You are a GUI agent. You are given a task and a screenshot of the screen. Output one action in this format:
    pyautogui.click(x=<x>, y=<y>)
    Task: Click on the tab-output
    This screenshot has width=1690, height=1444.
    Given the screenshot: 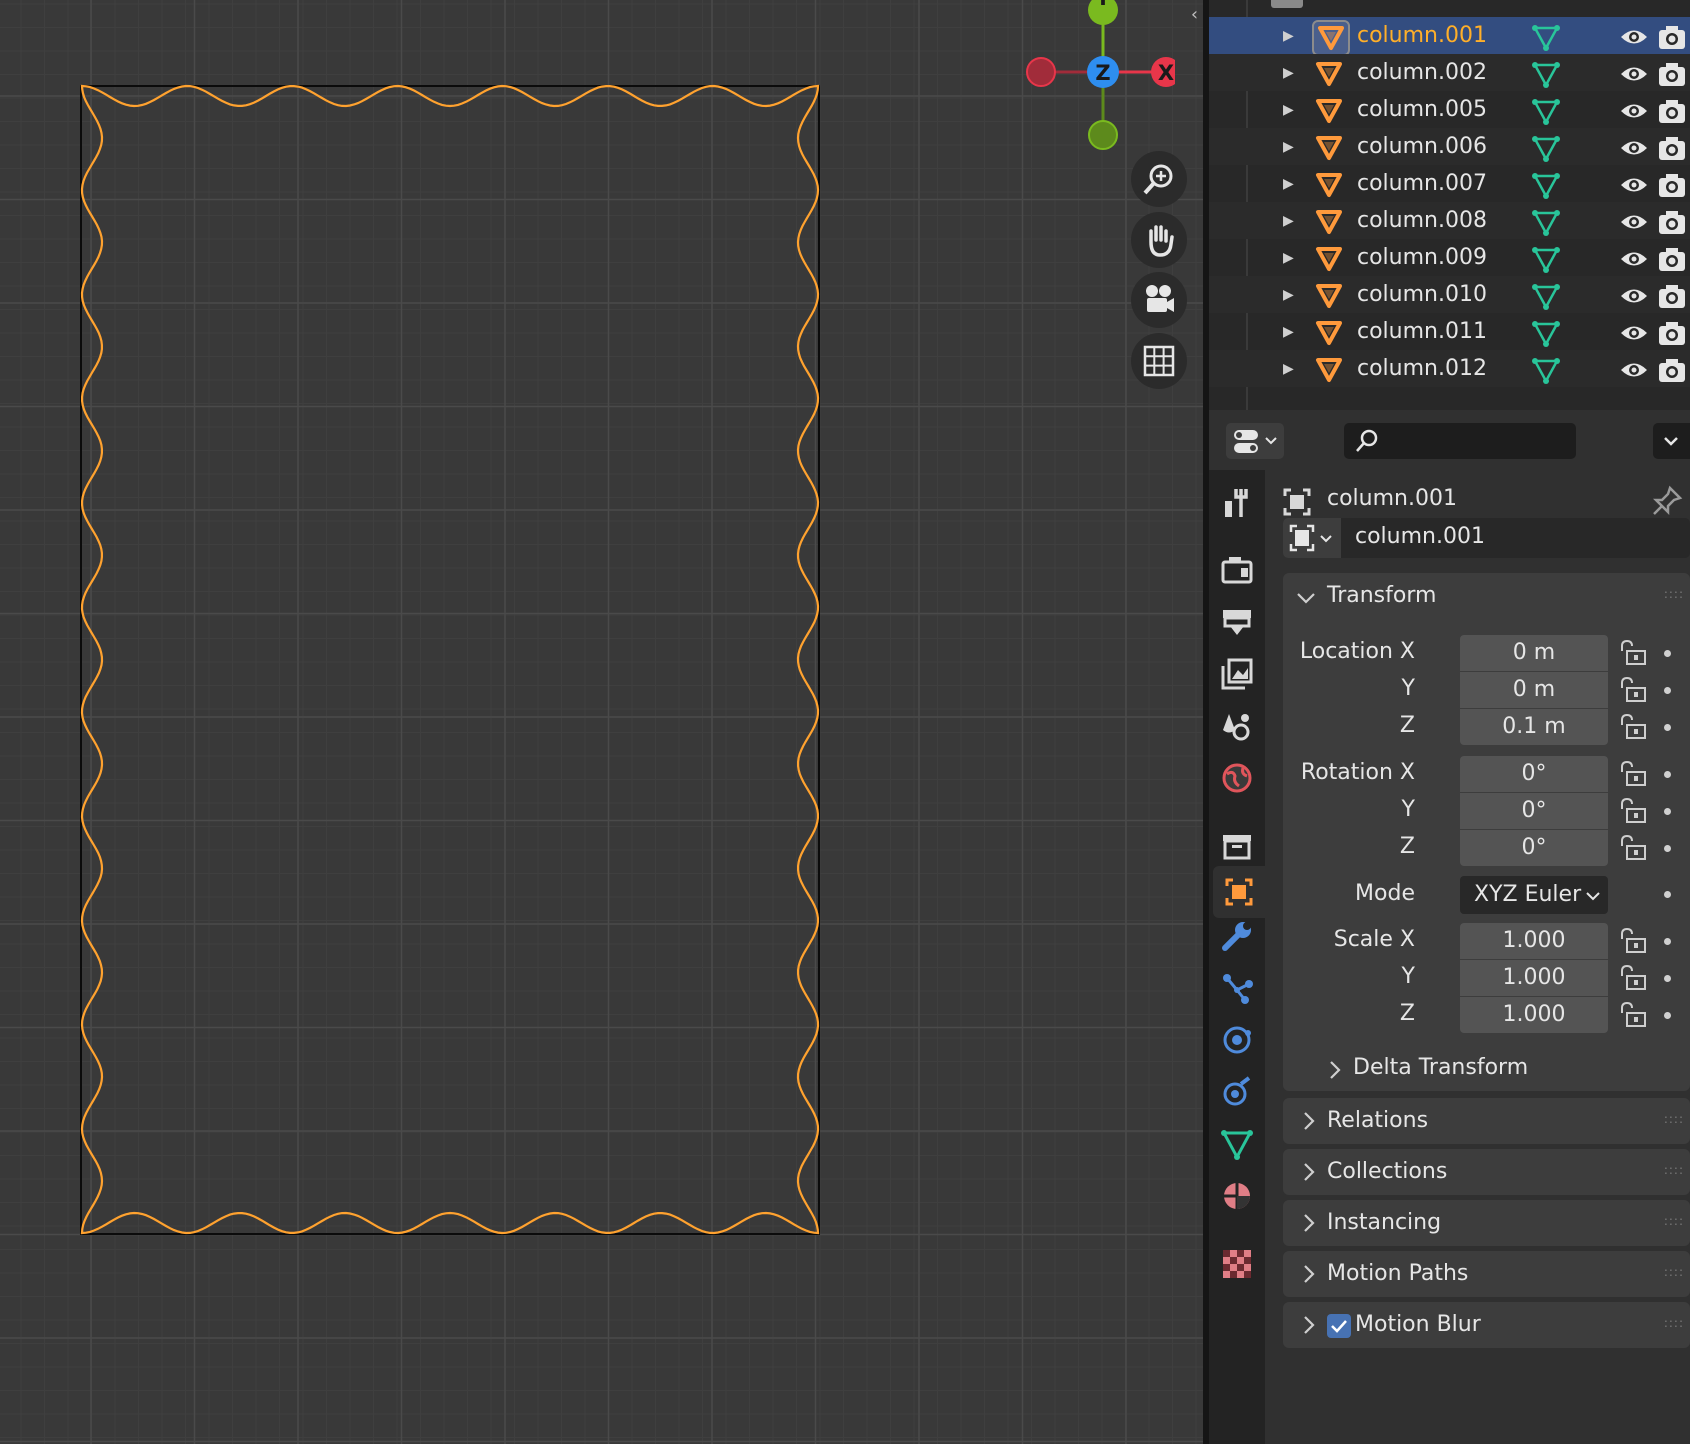 What is the action you would take?
    pyautogui.click(x=1237, y=622)
    